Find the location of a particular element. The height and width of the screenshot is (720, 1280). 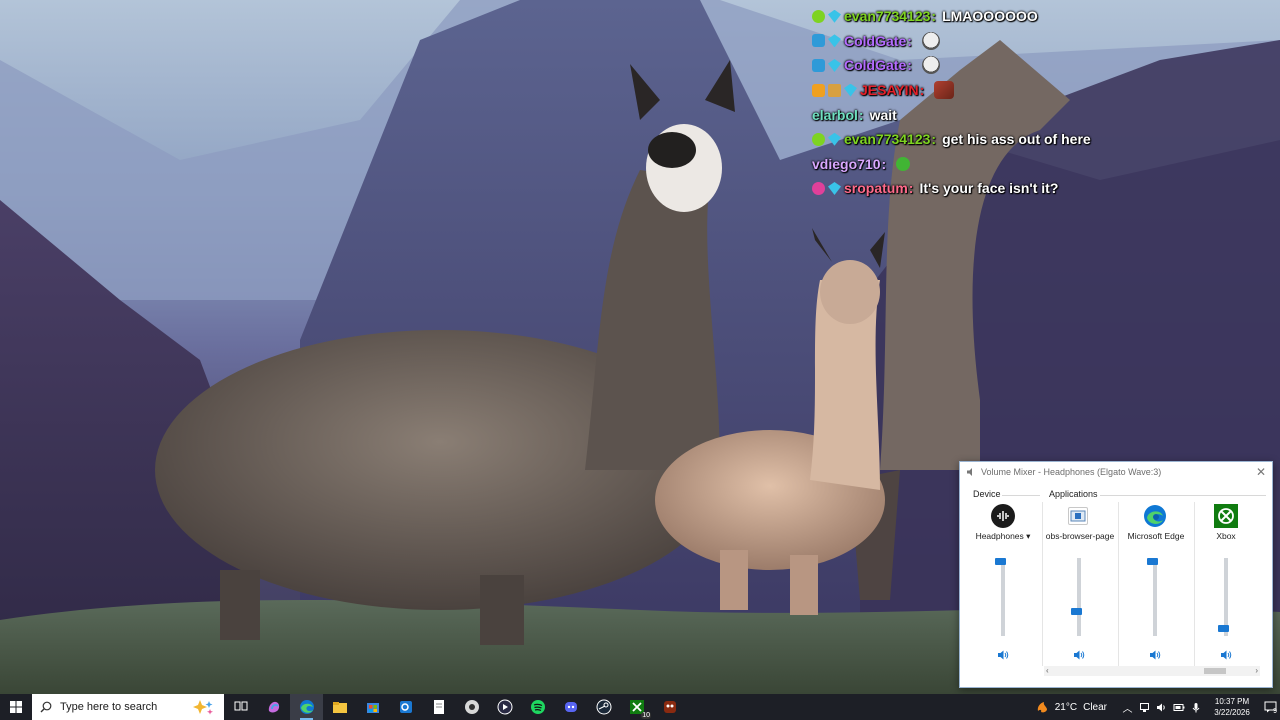

task-view-icon is located at coordinates (240, 706).